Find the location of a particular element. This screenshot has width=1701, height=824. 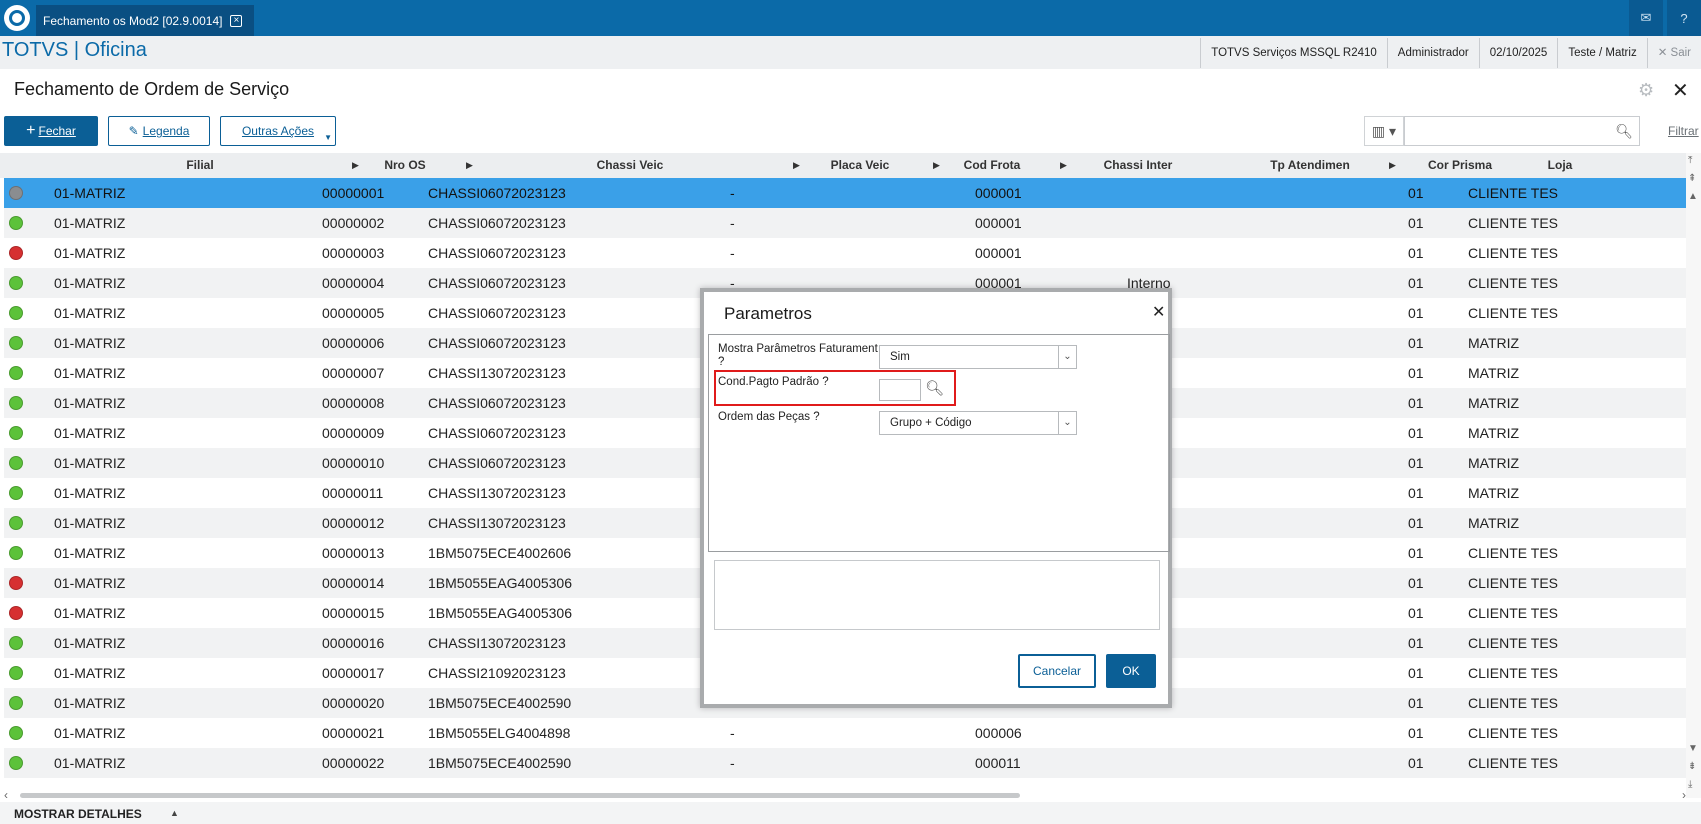

ok-button: OK is located at coordinates (1131, 671).